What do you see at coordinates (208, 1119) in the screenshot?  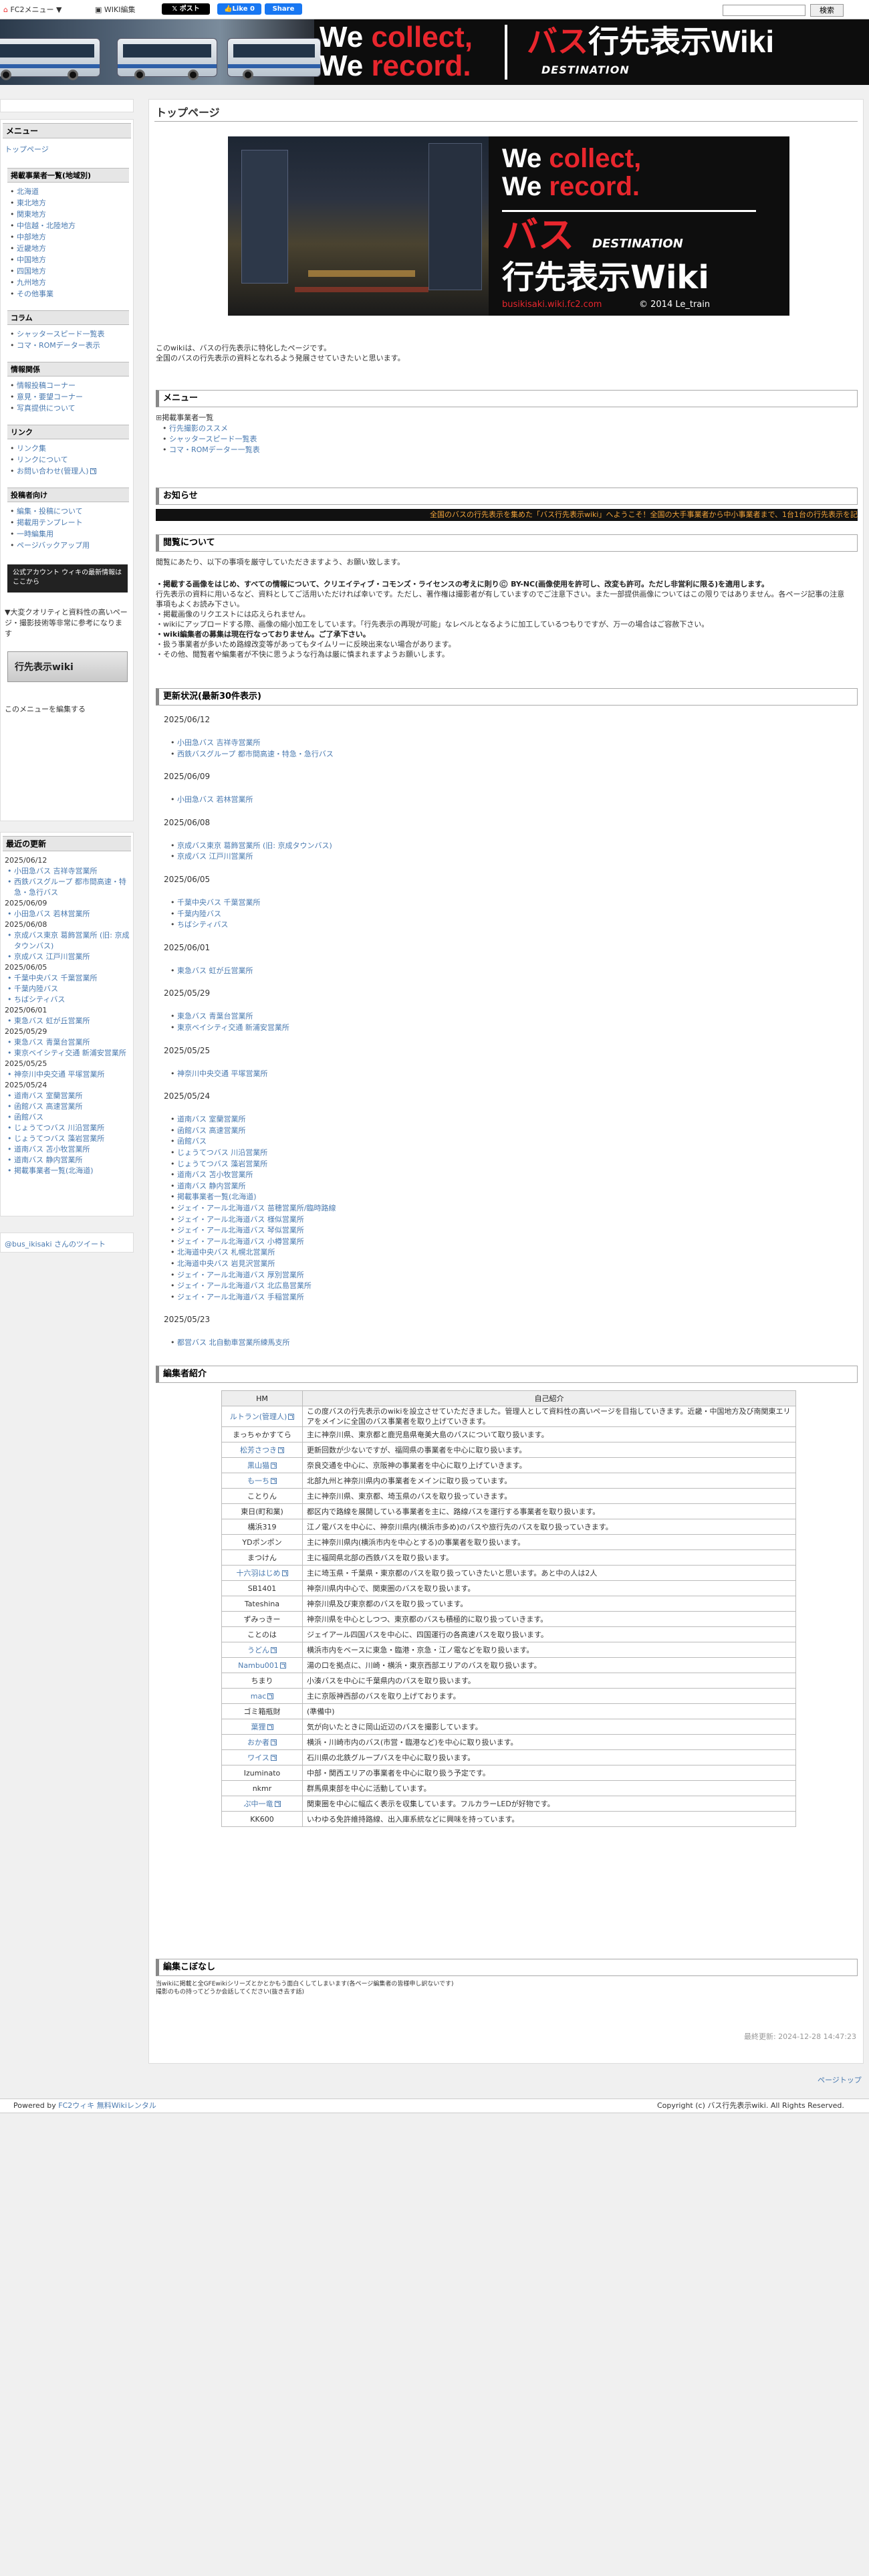 I see `update-item: 道南バス 室蘭営業所` at bounding box center [208, 1119].